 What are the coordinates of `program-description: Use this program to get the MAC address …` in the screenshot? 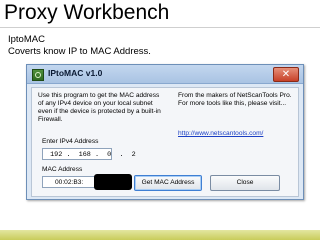 It's located at (99, 107).